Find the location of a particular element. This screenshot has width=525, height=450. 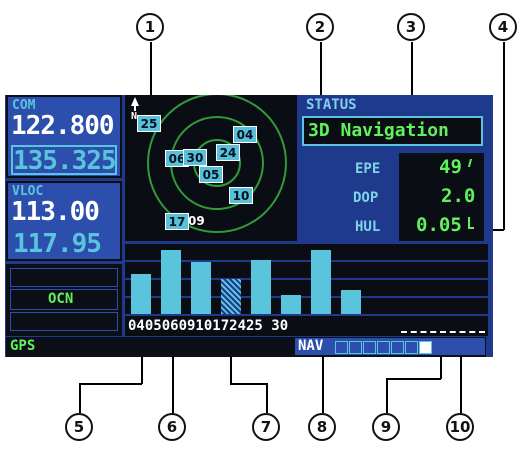

hul-unit-icon is located at coordinates (471, 223).